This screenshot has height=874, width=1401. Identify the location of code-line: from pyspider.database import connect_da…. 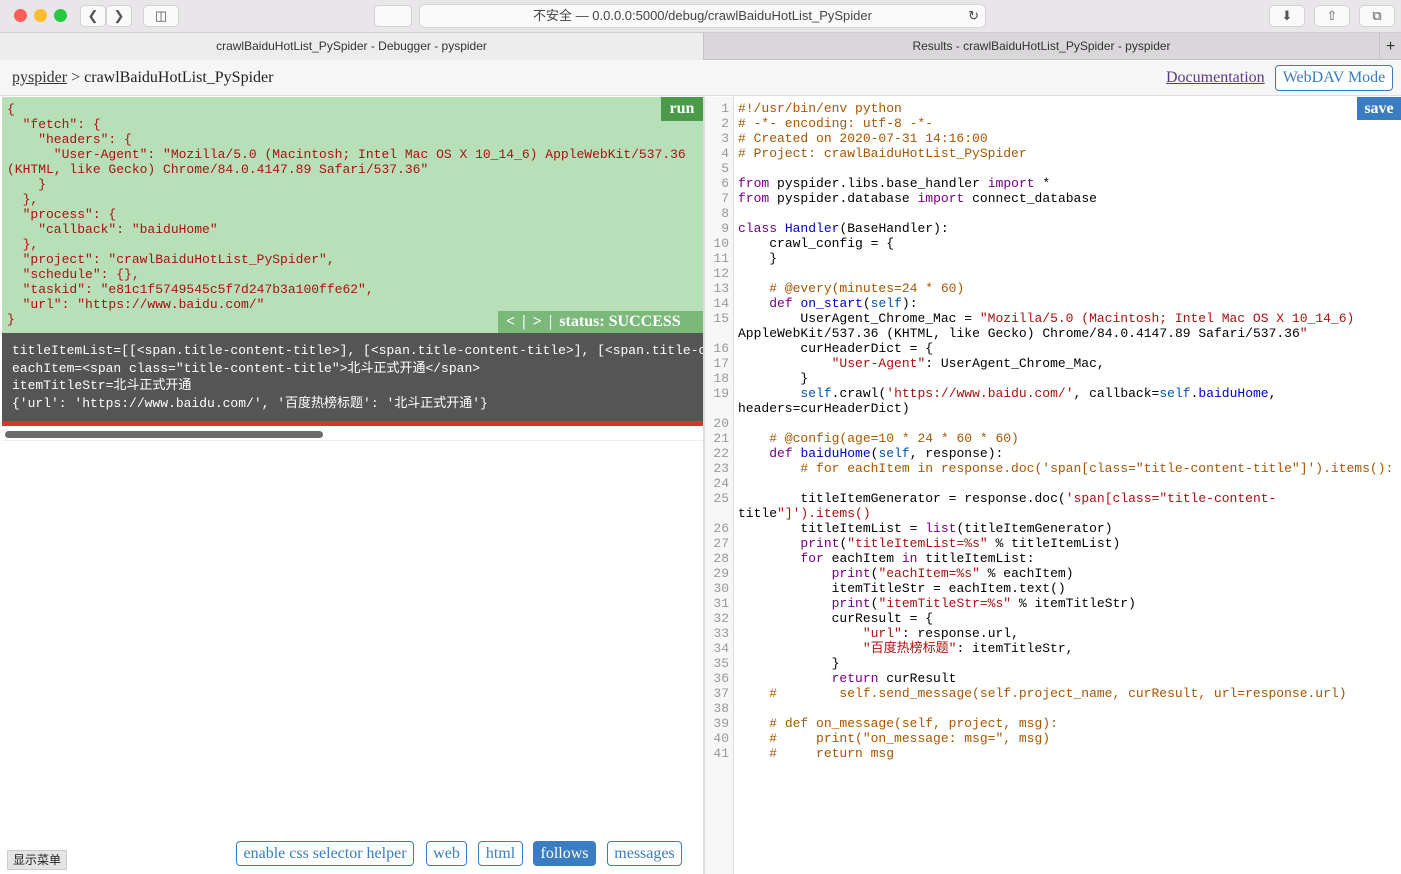
(917, 198).